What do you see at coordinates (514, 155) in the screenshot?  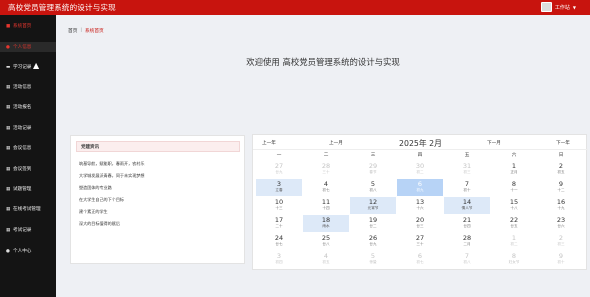 I see `weekday-label: 六` at bounding box center [514, 155].